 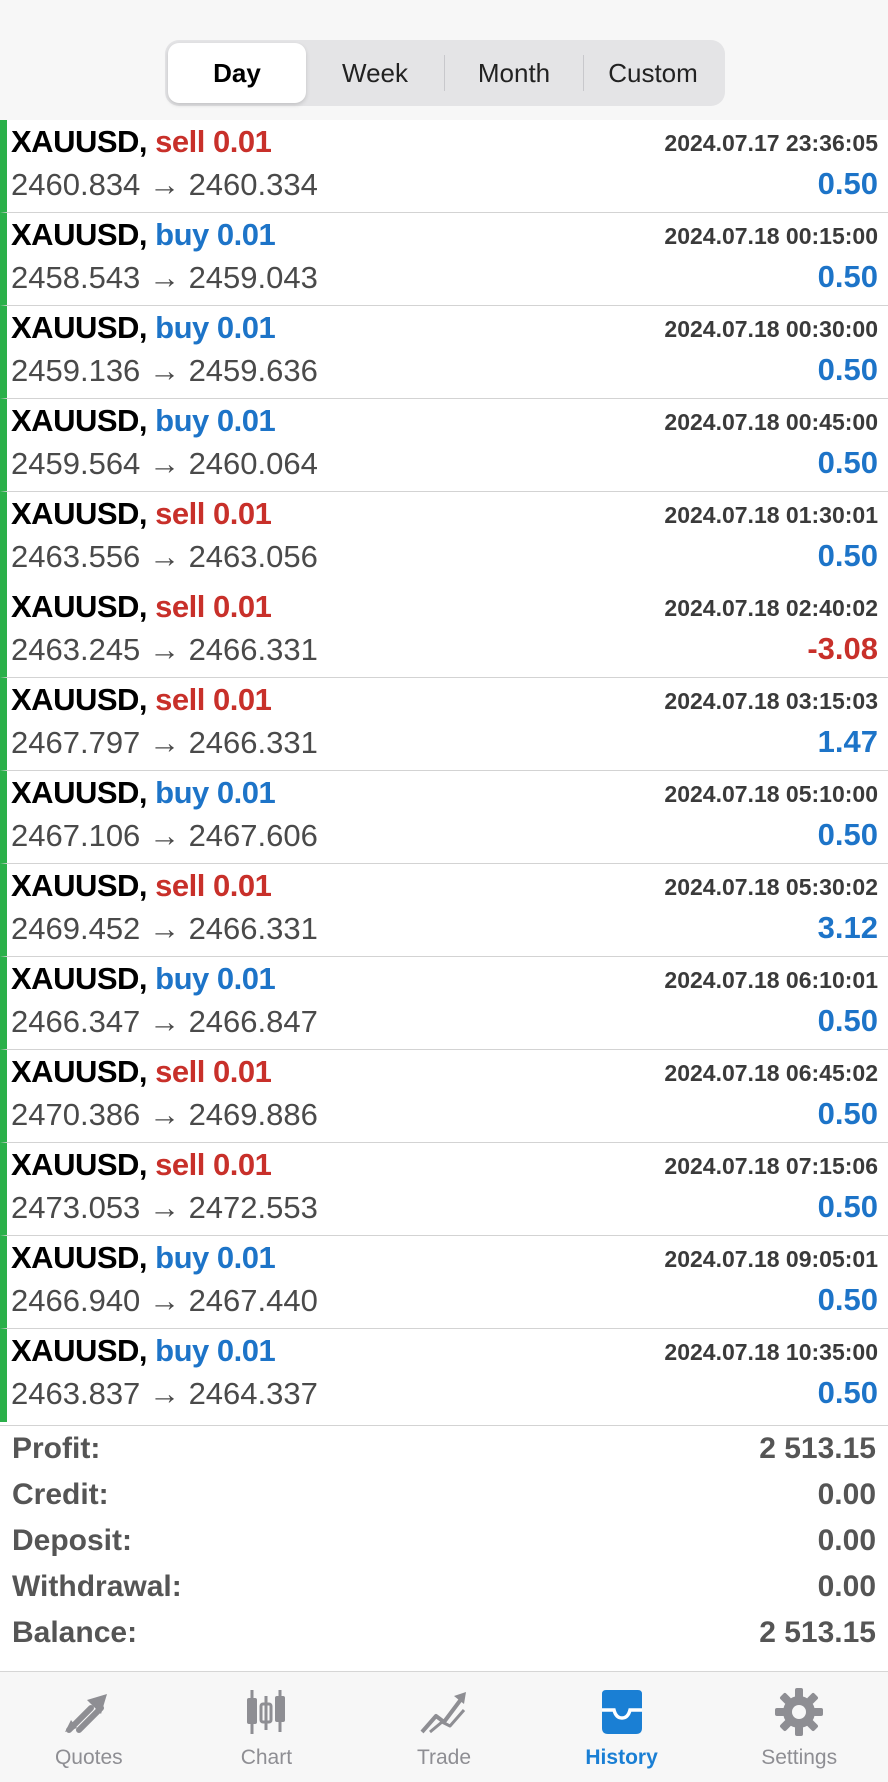 I want to click on deal-profit: 1.47, so click(x=847, y=741).